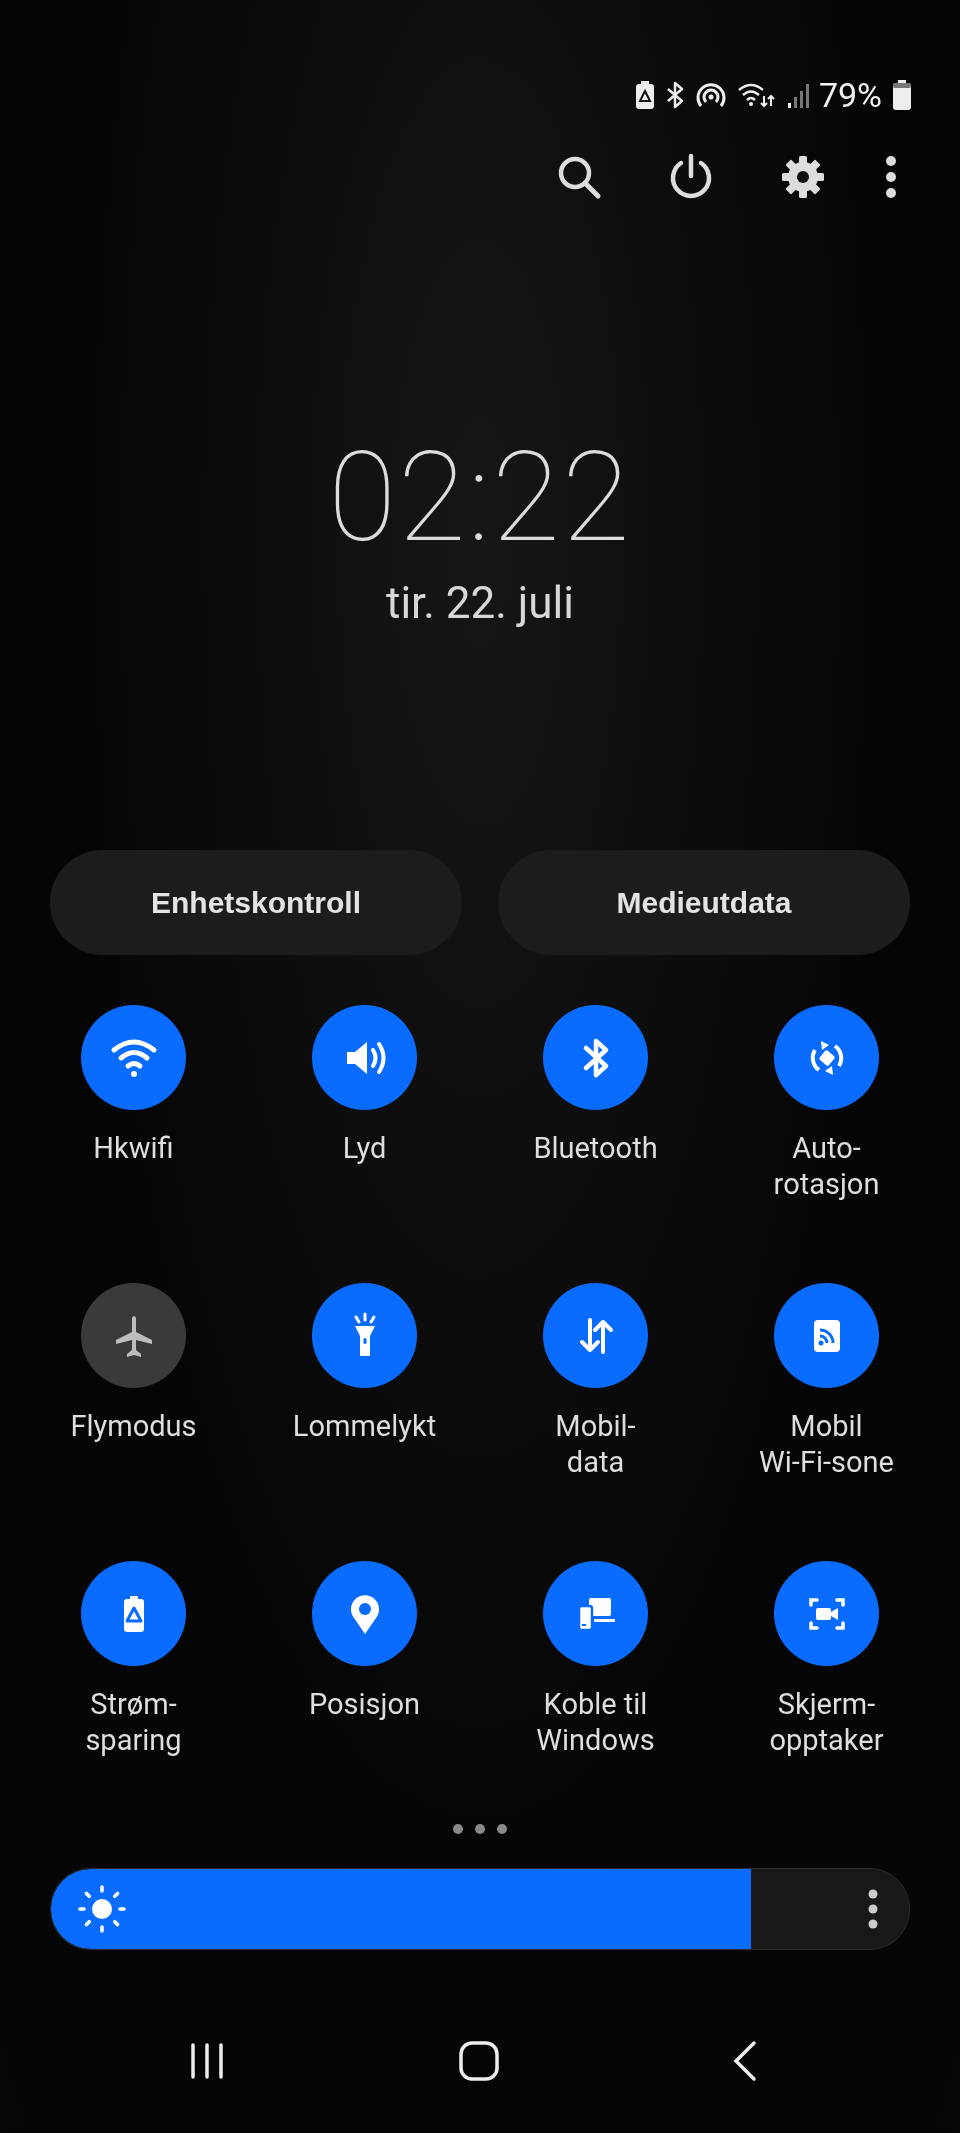  Describe the element at coordinates (480, 603) in the screenshot. I see `clock-date: tir. 22. juli` at that location.